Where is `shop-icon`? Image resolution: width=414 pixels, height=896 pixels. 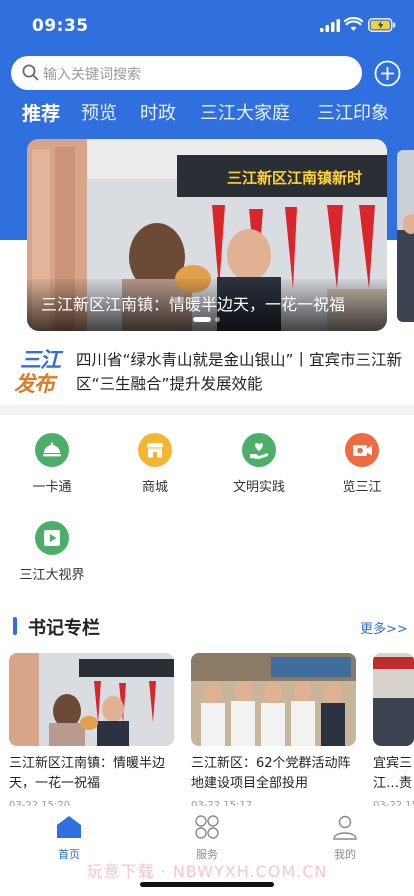
shop-icon is located at coordinates (155, 450).